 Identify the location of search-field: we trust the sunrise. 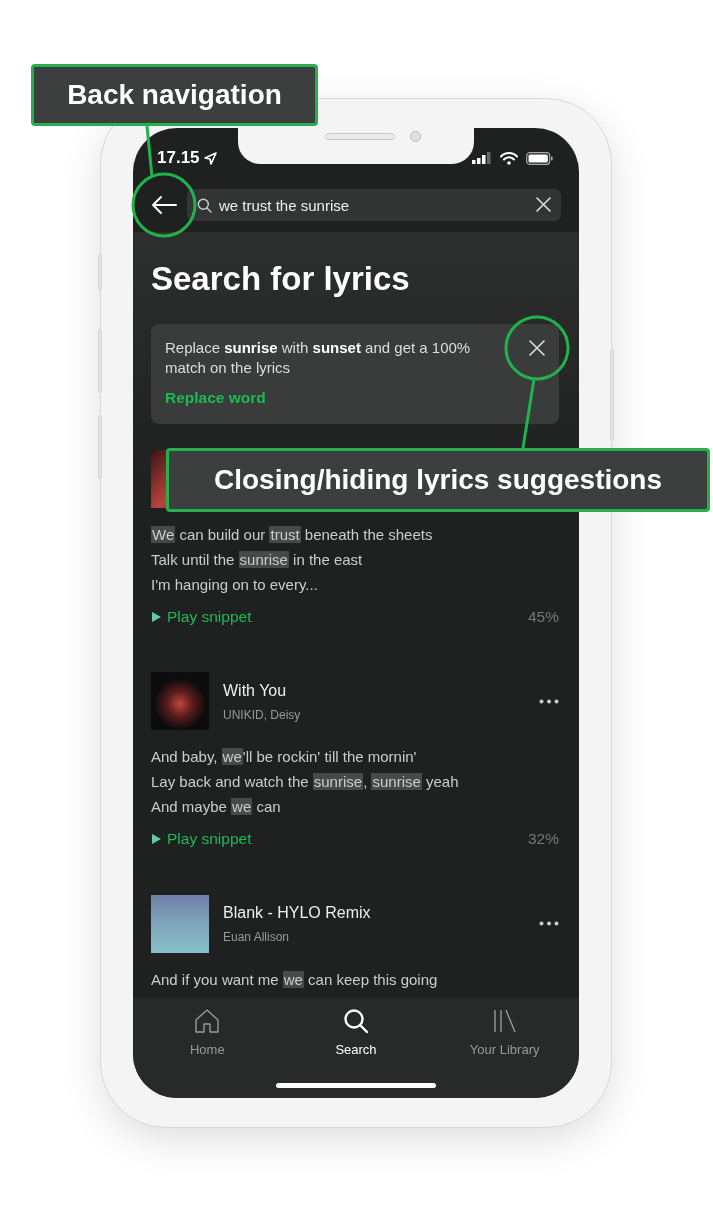
(374, 205).